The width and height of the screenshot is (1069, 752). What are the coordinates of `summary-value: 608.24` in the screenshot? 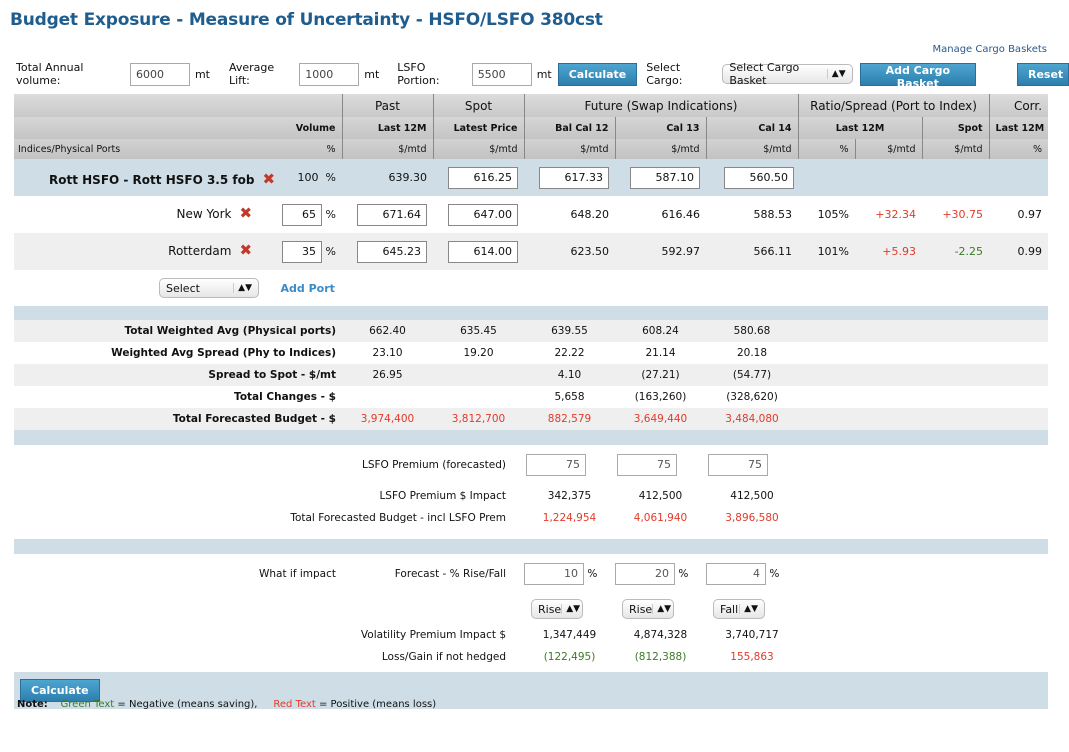 It's located at (660, 331).